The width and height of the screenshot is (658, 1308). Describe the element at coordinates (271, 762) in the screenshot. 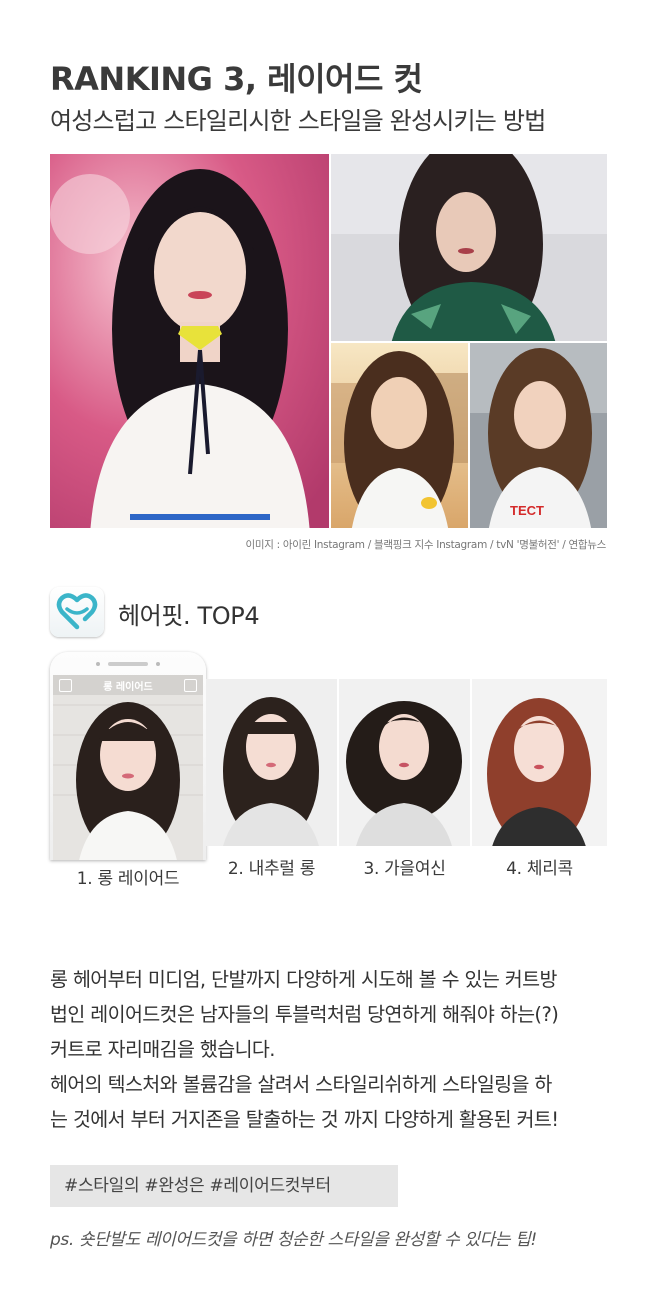

I see `style-image-natural-long` at that location.